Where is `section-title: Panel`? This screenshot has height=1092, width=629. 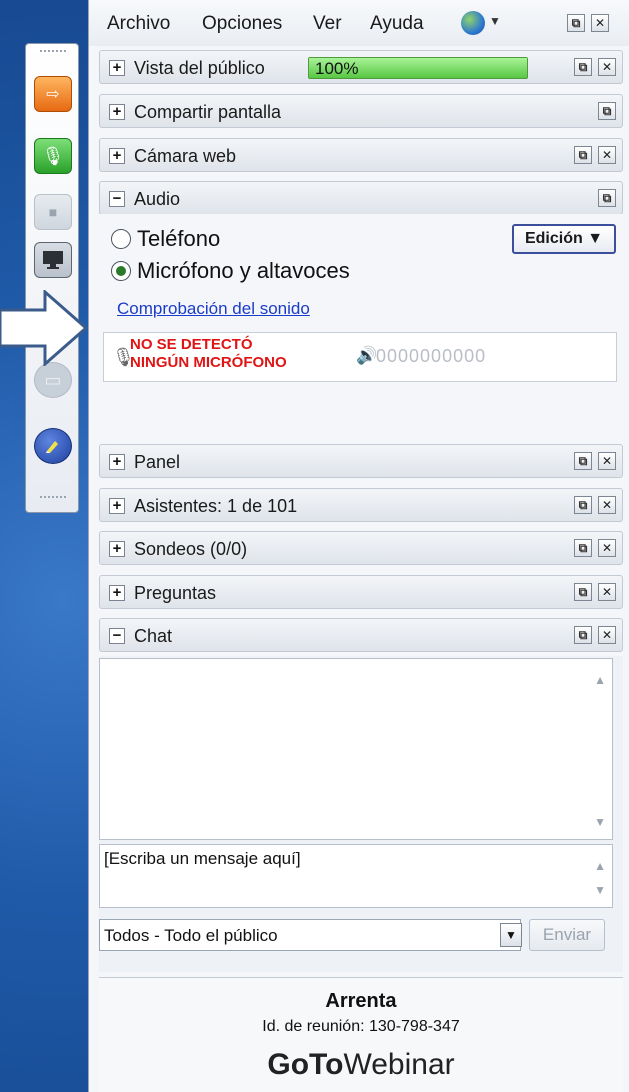 section-title: Panel is located at coordinates (157, 462).